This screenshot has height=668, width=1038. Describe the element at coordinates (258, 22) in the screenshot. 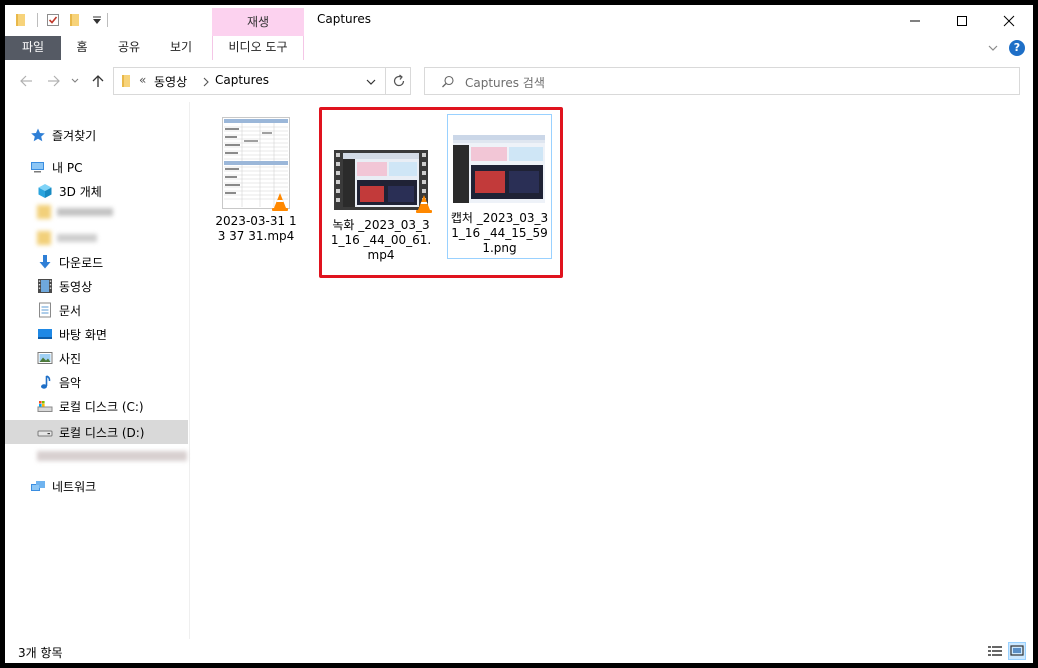

I see `context-tab-header: 재생` at that location.